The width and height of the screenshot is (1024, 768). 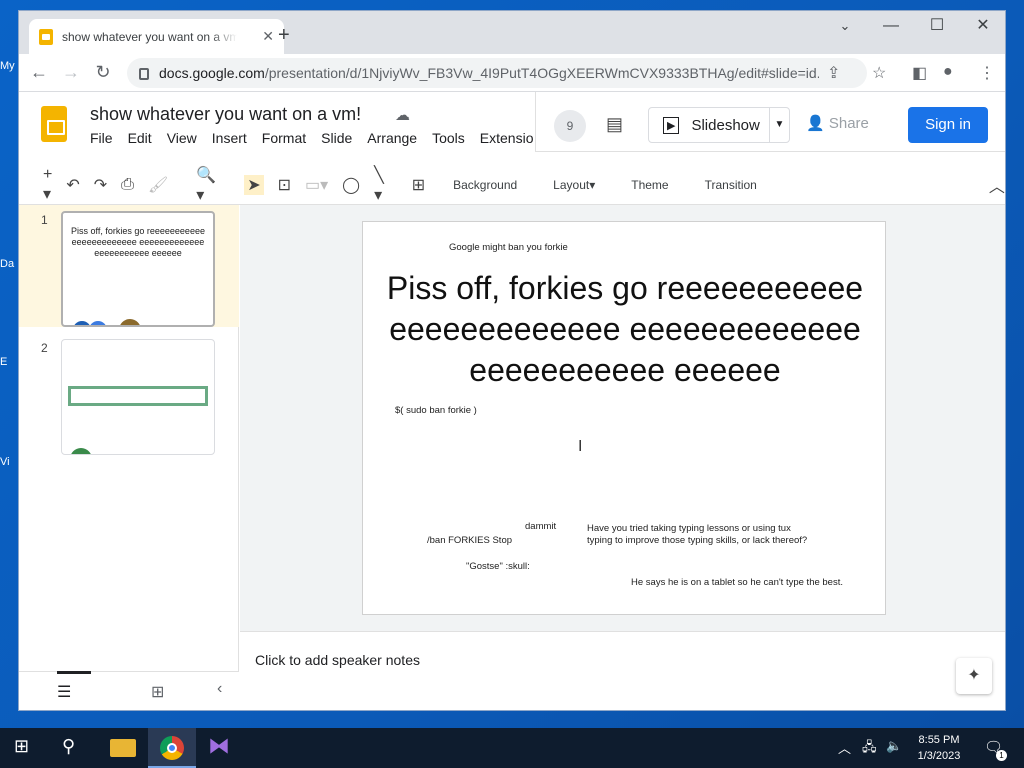 I want to click on side-panel-icon: ◧, so click(x=919, y=73).